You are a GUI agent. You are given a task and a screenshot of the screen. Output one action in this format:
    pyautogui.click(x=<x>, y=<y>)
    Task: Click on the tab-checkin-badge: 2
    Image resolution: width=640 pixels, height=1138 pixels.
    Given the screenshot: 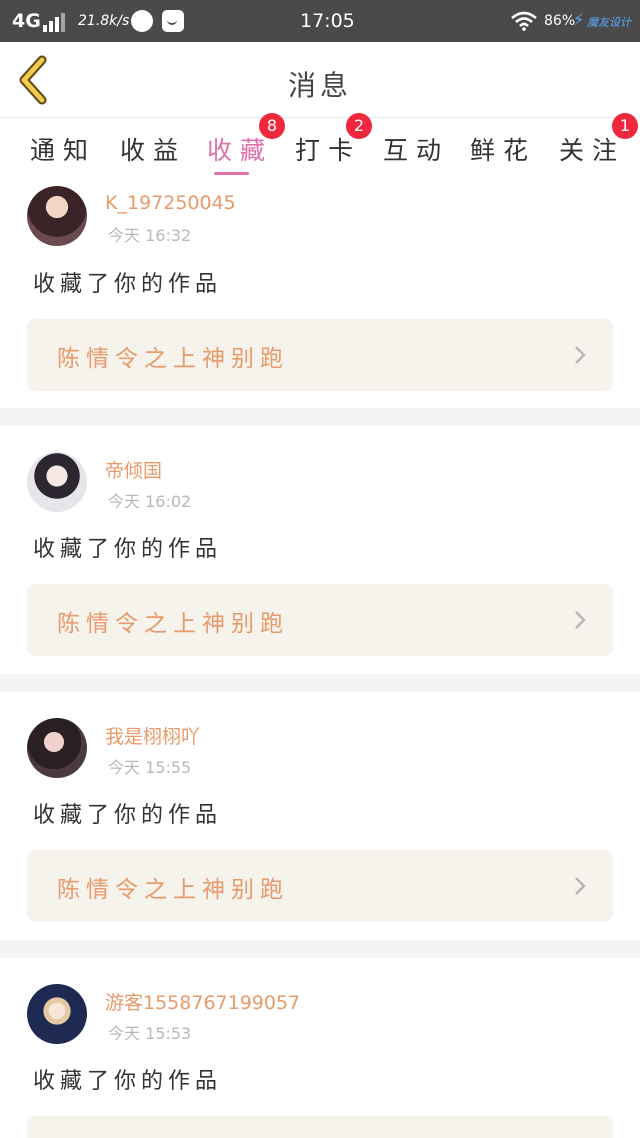 What is the action you would take?
    pyautogui.click(x=359, y=126)
    